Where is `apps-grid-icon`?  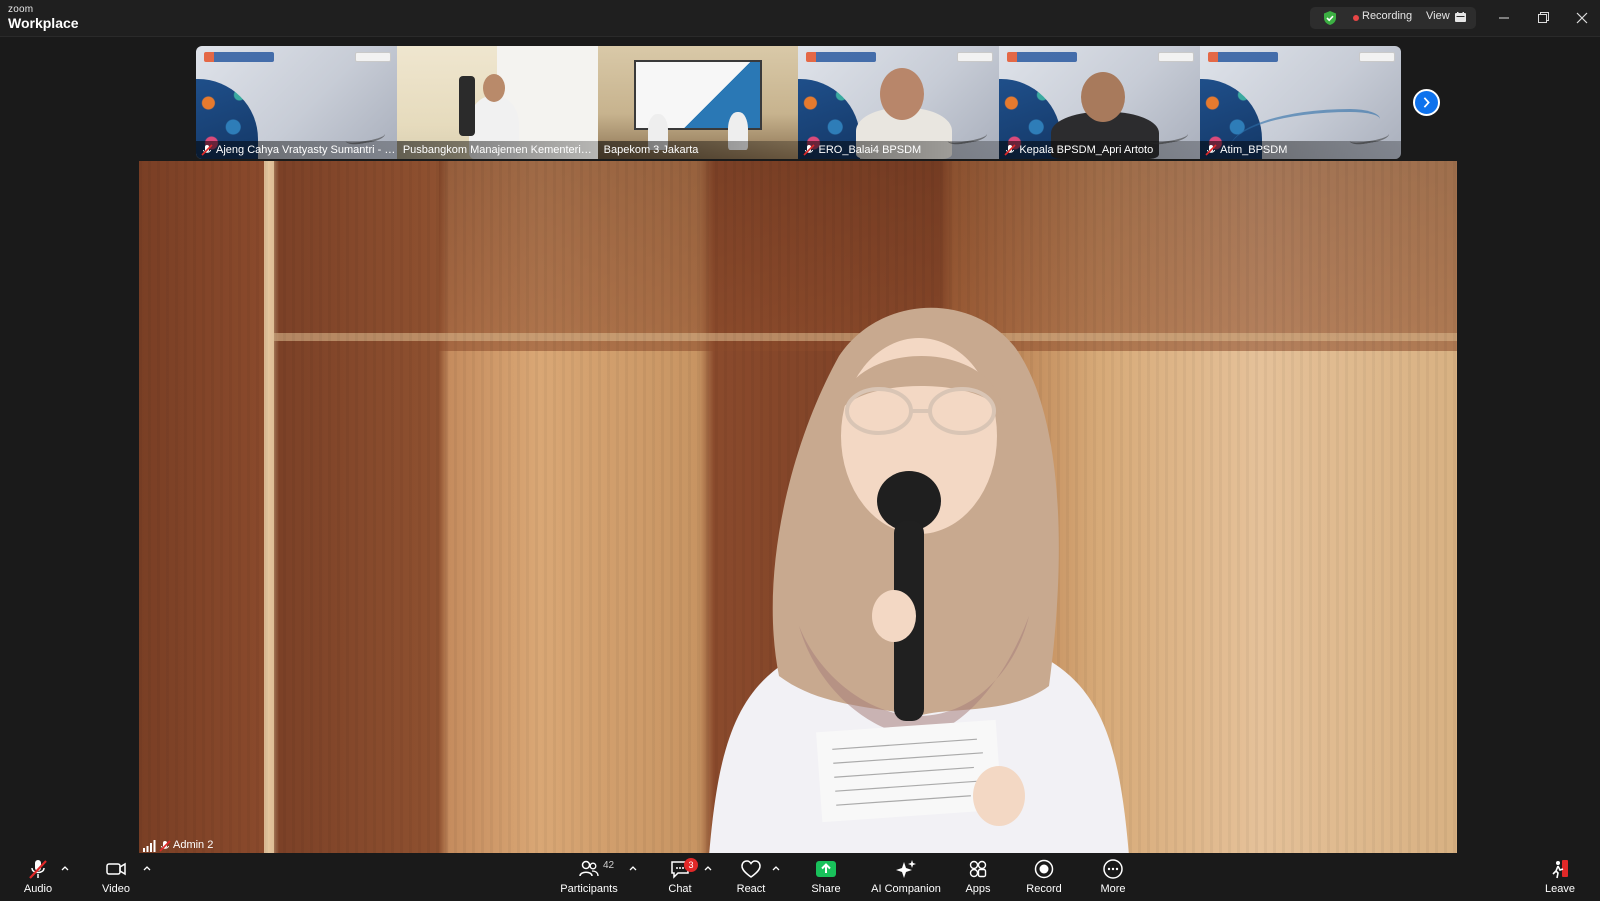
apps-grid-icon is located at coordinates (978, 869).